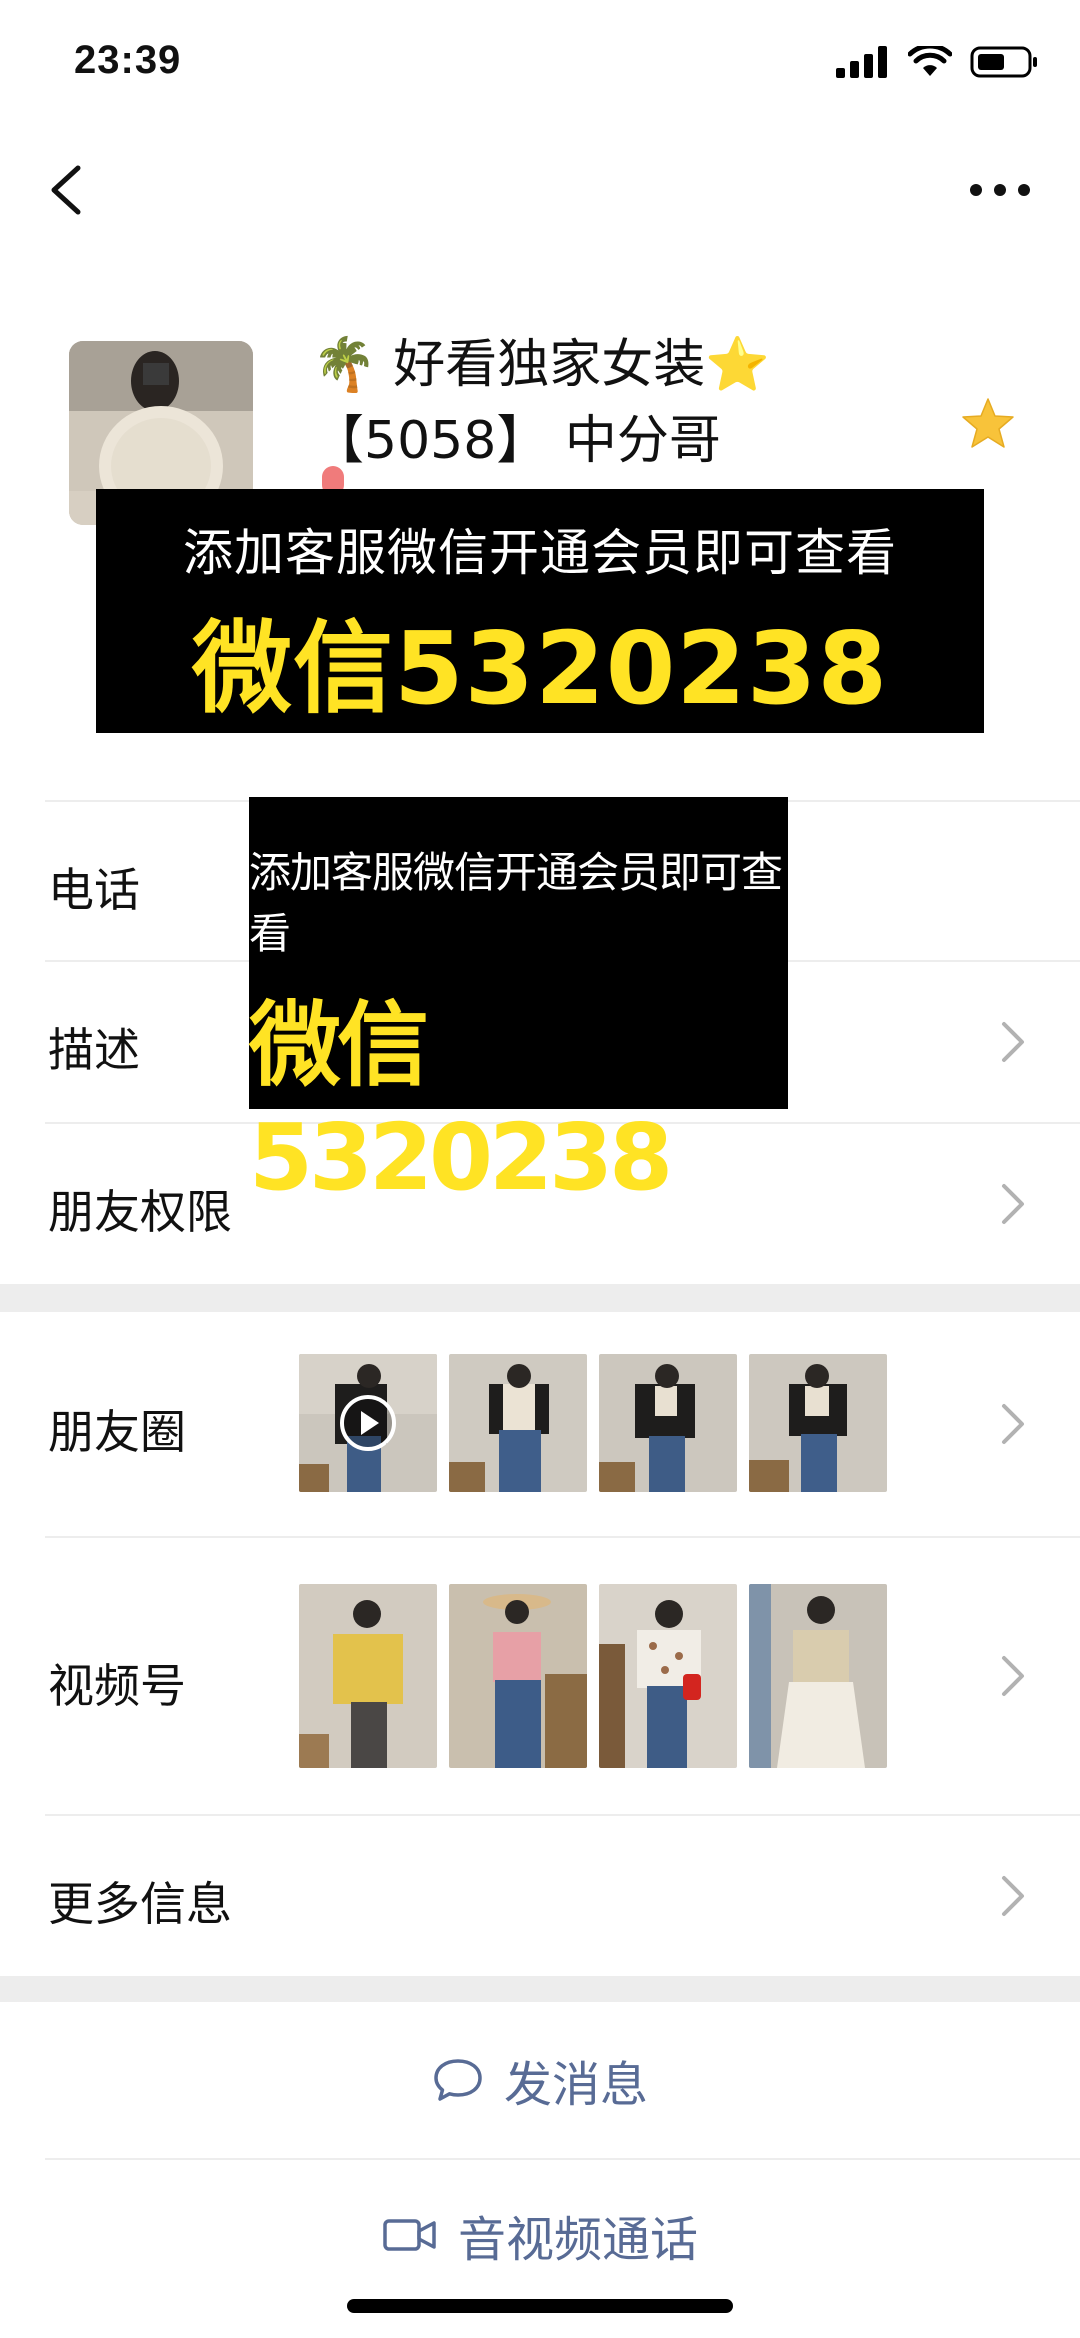 The width and height of the screenshot is (1080, 2338). Describe the element at coordinates (117, 1686) in the screenshot. I see `row-channels-label: 视频号` at that location.